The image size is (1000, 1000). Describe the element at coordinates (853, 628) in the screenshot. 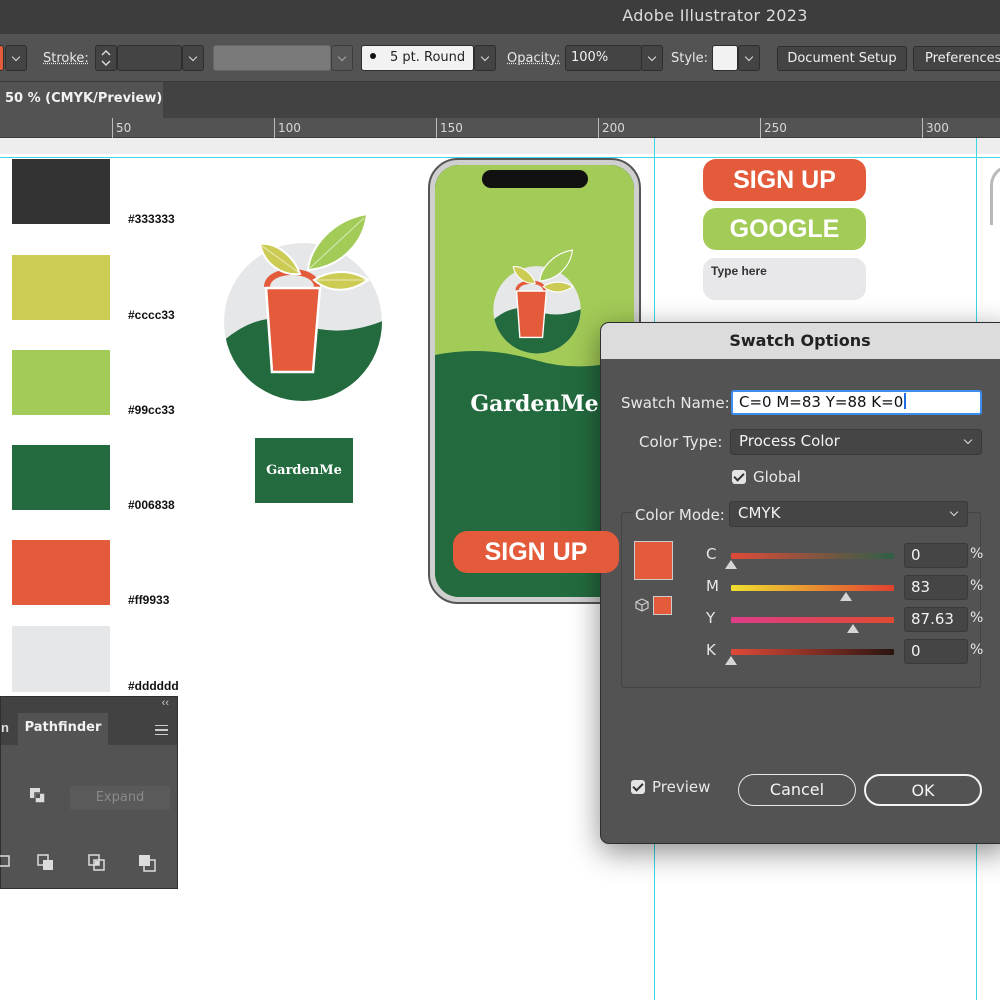

I see `yellow-slider-thumb` at that location.